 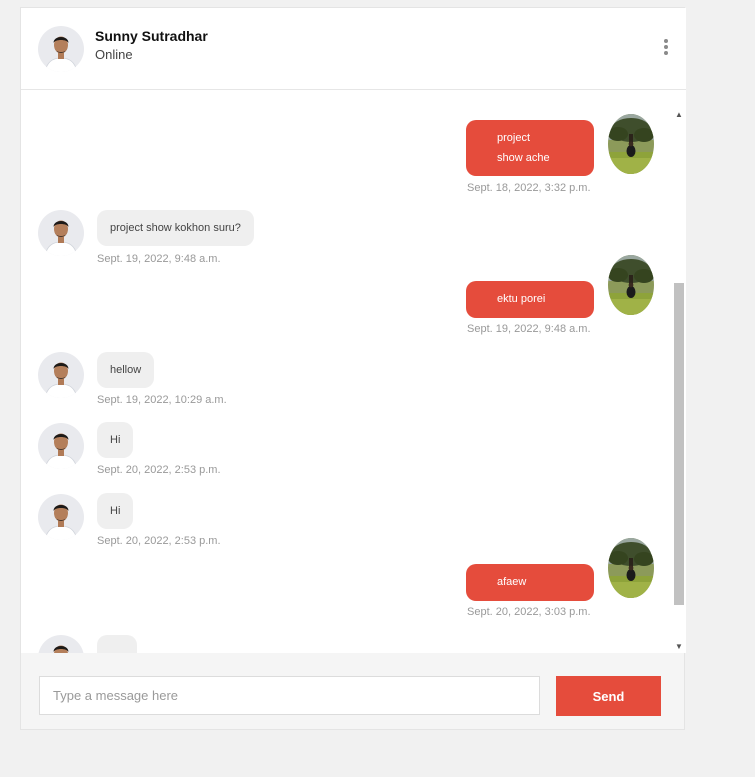 I want to click on message-input, so click(x=289, y=695).